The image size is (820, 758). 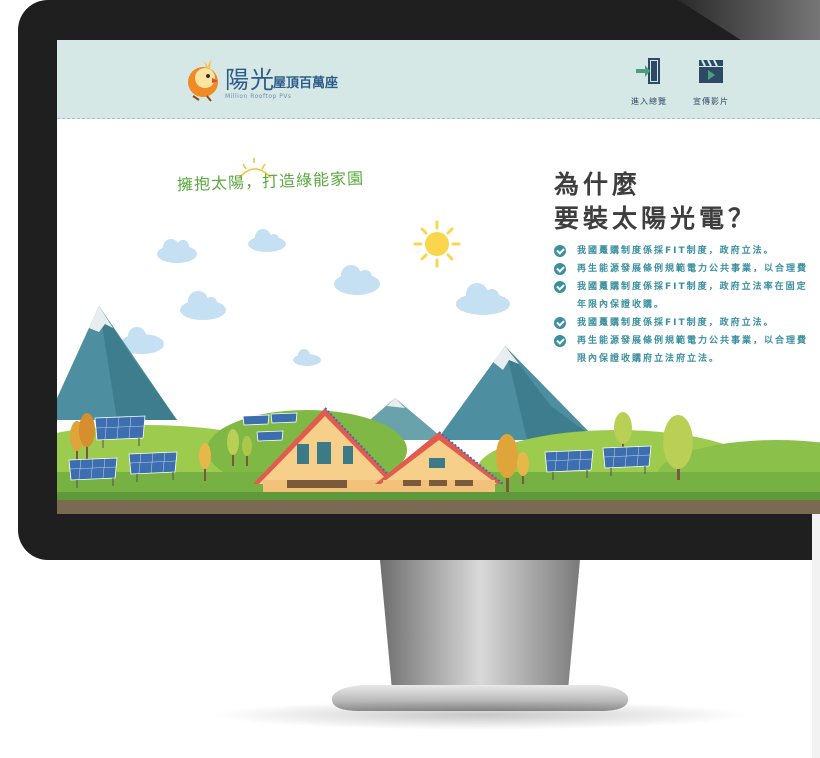 What do you see at coordinates (480, 625) in the screenshot?
I see `monitor-stand-neck` at bounding box center [480, 625].